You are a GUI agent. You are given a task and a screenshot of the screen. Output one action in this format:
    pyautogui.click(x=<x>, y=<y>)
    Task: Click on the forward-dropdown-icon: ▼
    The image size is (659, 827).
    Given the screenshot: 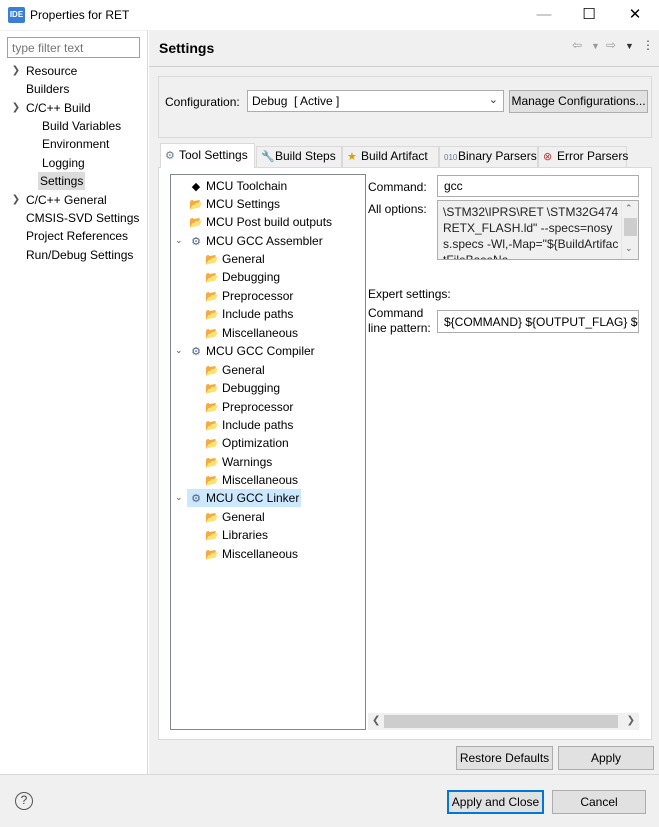 What is the action you would take?
    pyautogui.click(x=629, y=46)
    